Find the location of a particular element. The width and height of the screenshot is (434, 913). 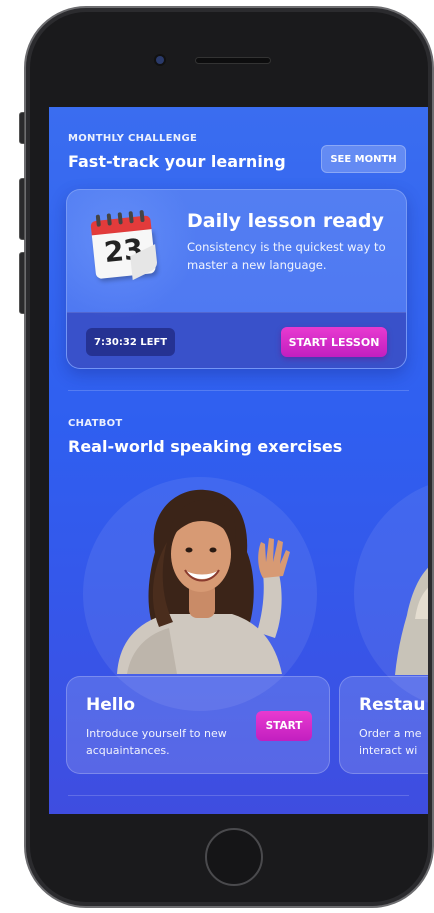

mute-switch is located at coordinates (22, 128).